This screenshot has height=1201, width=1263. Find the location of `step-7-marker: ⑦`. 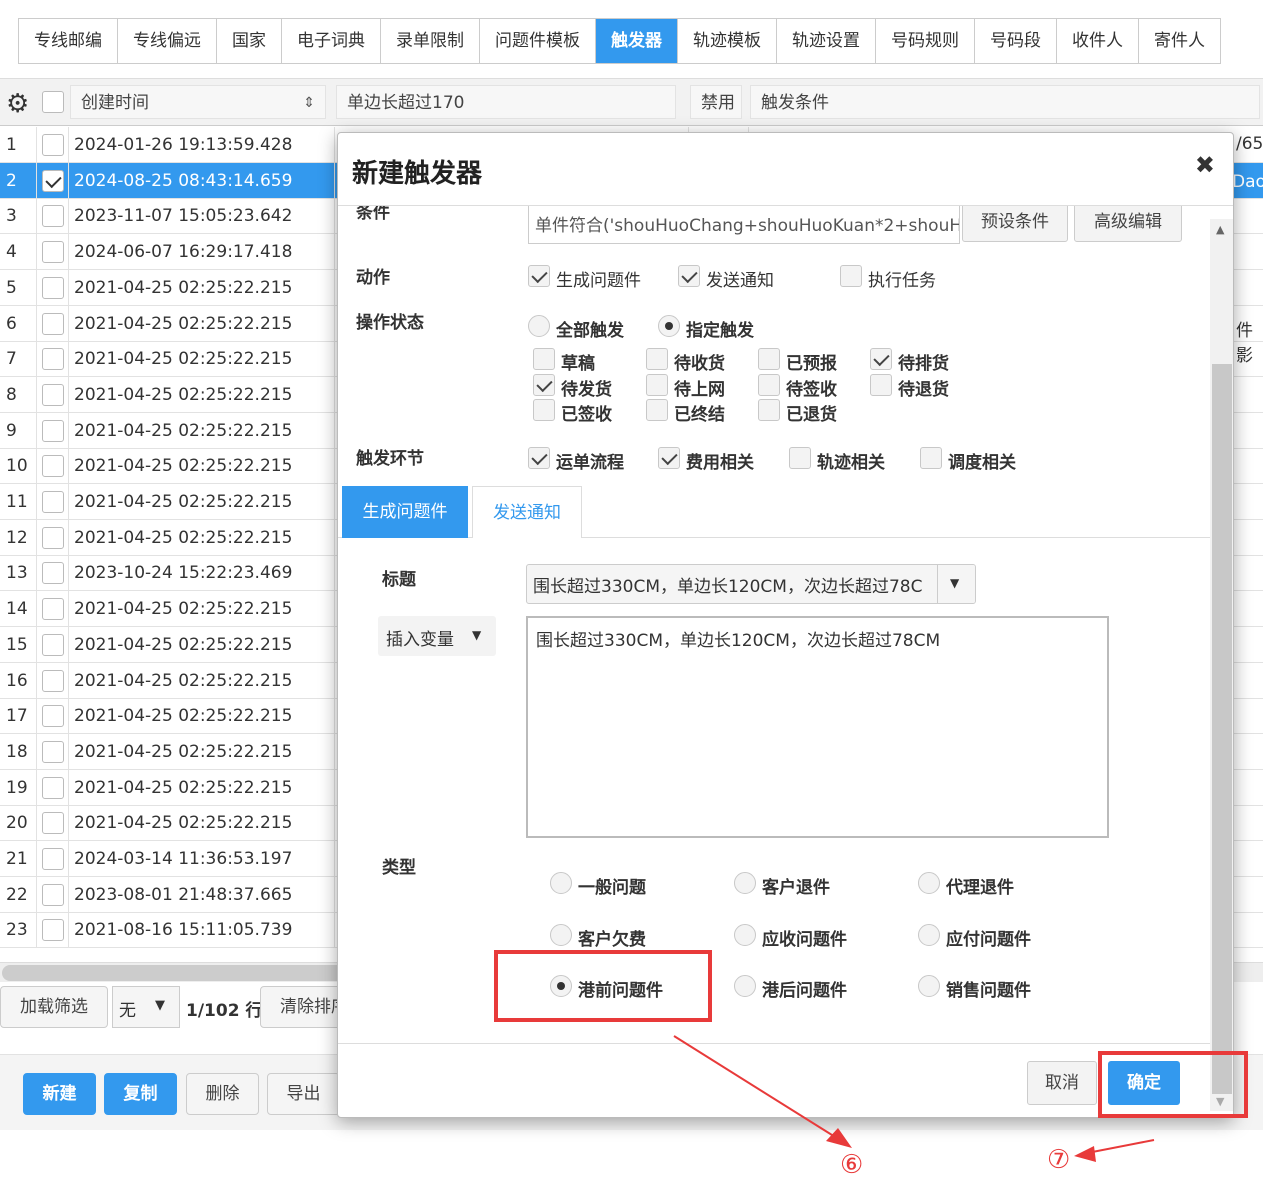

step-7-marker: ⑦ is located at coordinates (1059, 1160).